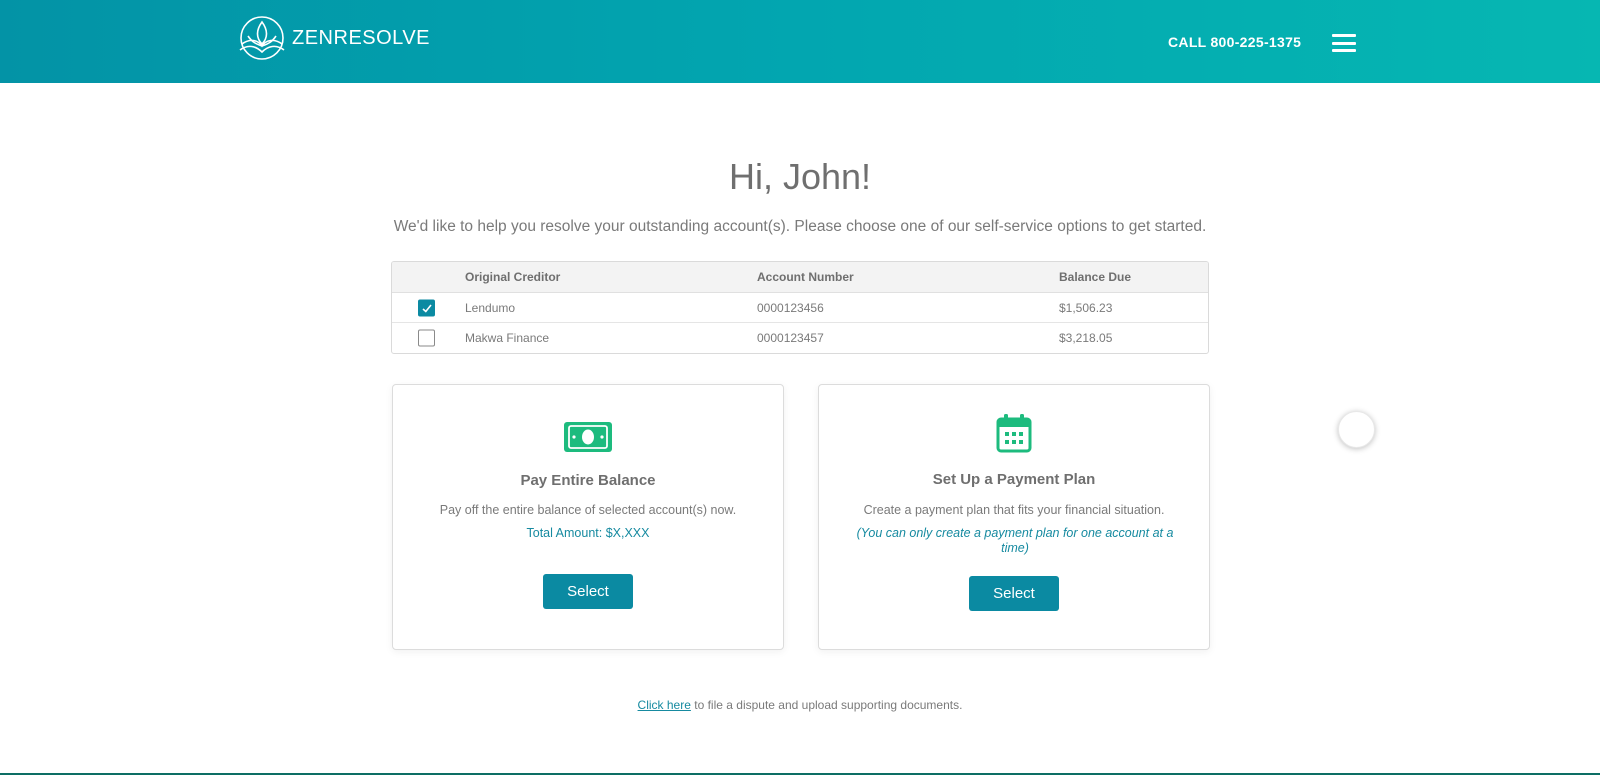 This screenshot has width=1600, height=775. I want to click on lotus-logo-icon, so click(262, 38).